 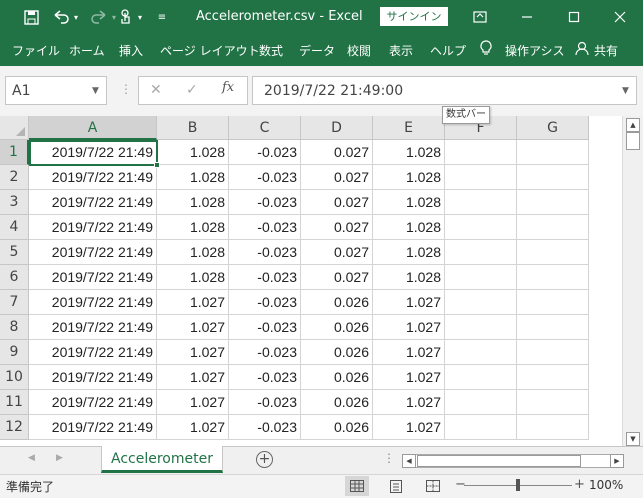 What do you see at coordinates (93, 252) in the screenshot?
I see `cell-a5: 2019/7/22 21:49` at bounding box center [93, 252].